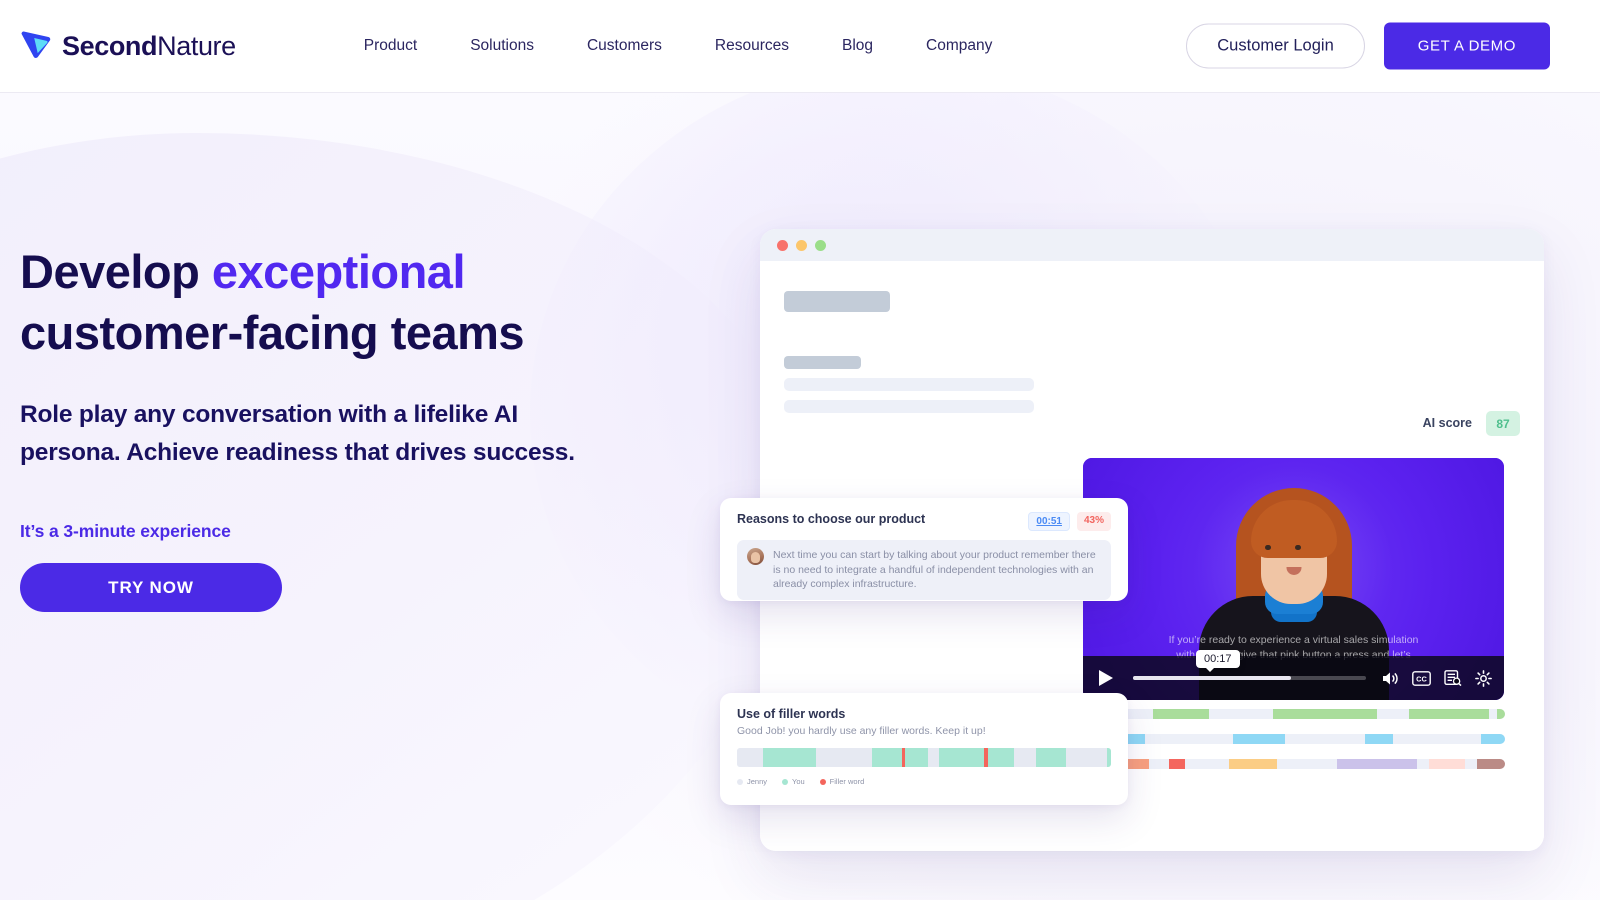 This screenshot has width=1600, height=900. What do you see at coordinates (798, 781) in the screenshot?
I see `legend-label-you: You` at bounding box center [798, 781].